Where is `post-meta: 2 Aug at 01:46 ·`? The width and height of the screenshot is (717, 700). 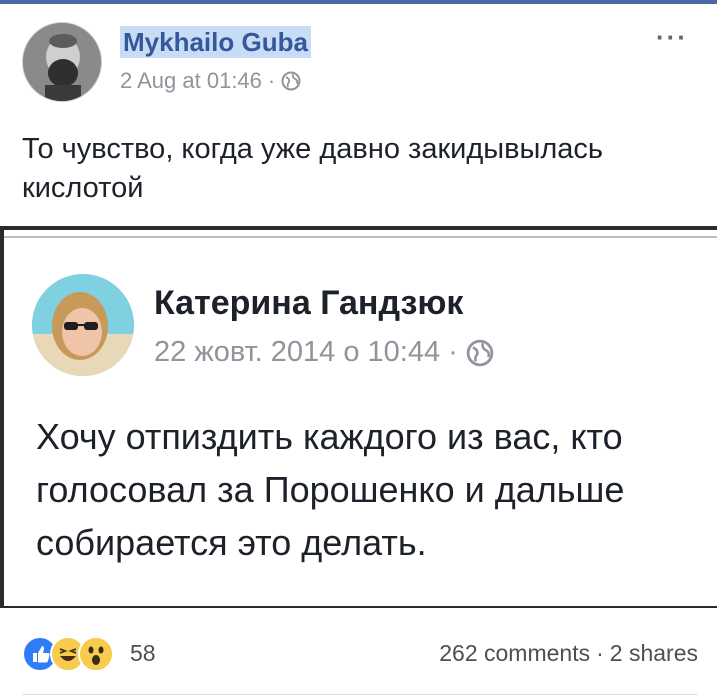
post-meta: 2 Aug at 01:46 · is located at coordinates (210, 81).